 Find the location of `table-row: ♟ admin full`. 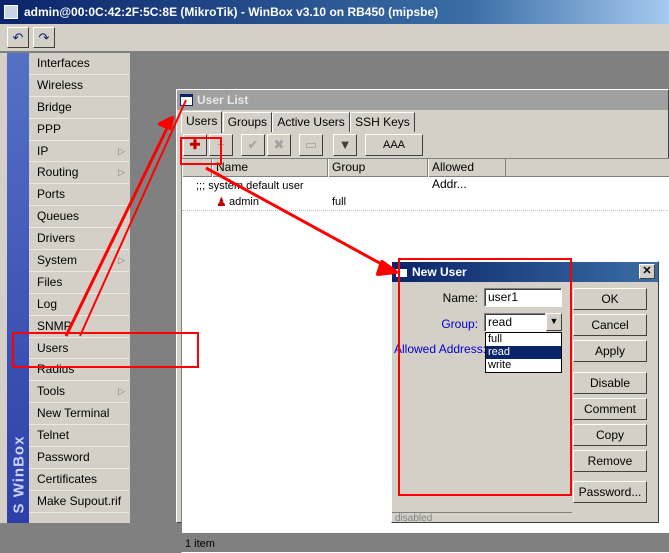

table-row: ♟ admin full is located at coordinates (425, 203).